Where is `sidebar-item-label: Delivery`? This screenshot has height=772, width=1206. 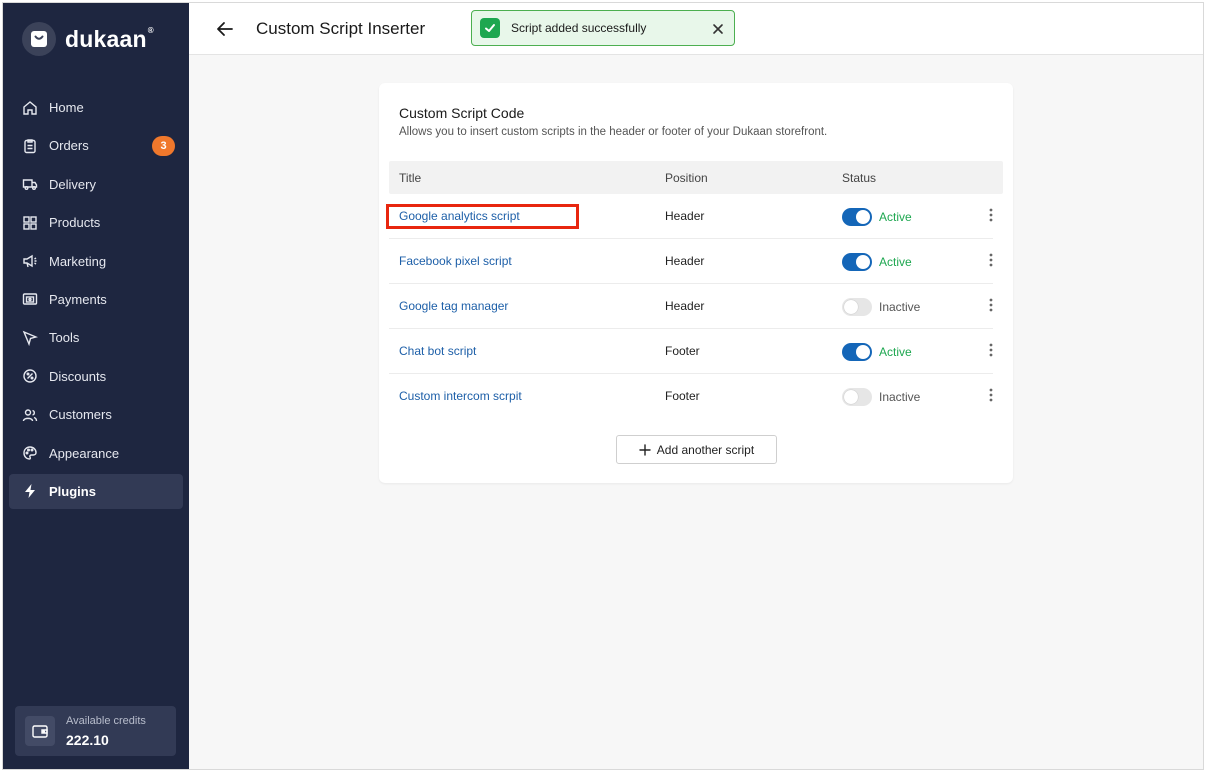
sidebar-item-label: Delivery is located at coordinates (72, 184).